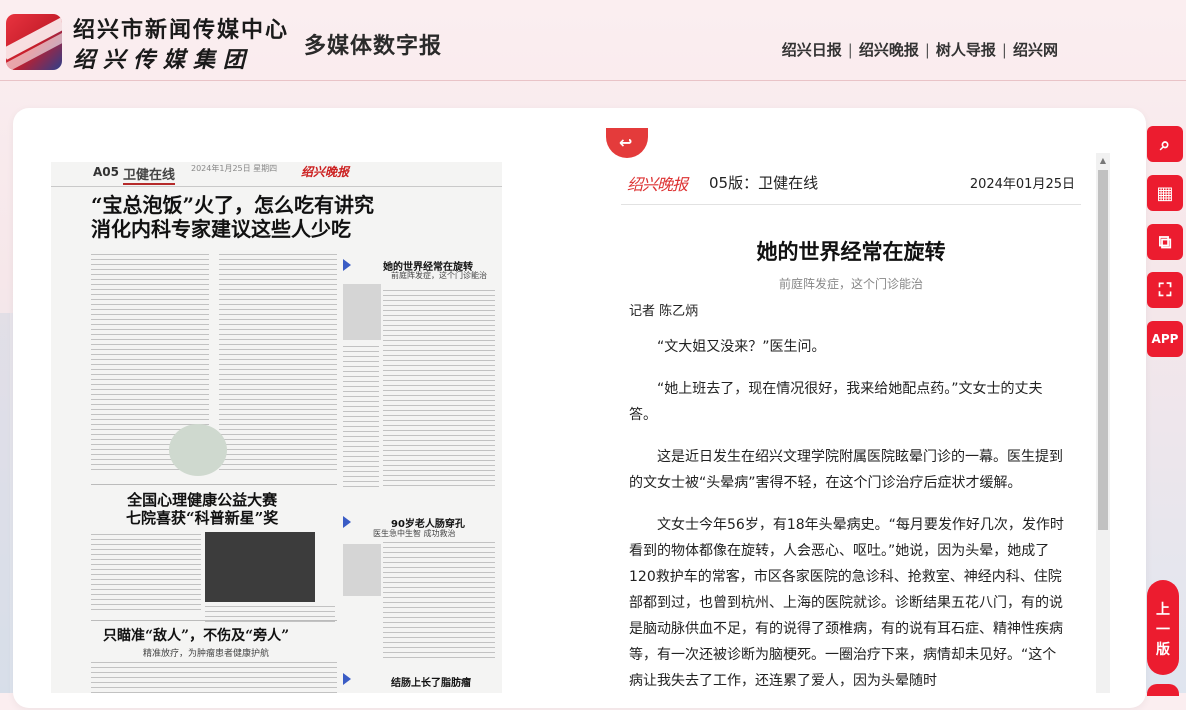 Image resolution: width=1186 pixels, height=710 pixels. Describe the element at coordinates (657, 184) in the screenshot. I see `paper-logo: 绍兴晚报` at that location.